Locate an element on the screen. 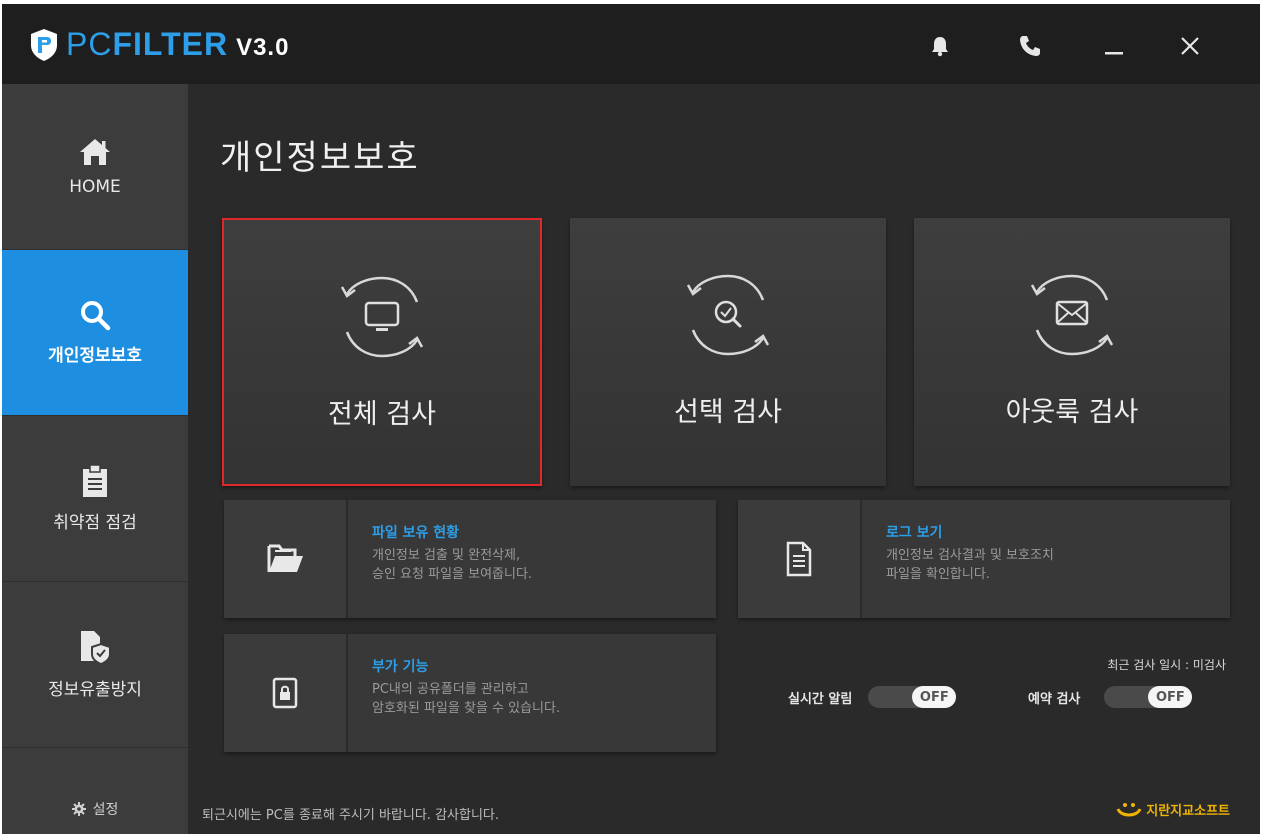 Image resolution: width=1264 pixels, height=836 pixels. minimize-icon is located at coordinates (1114, 46).